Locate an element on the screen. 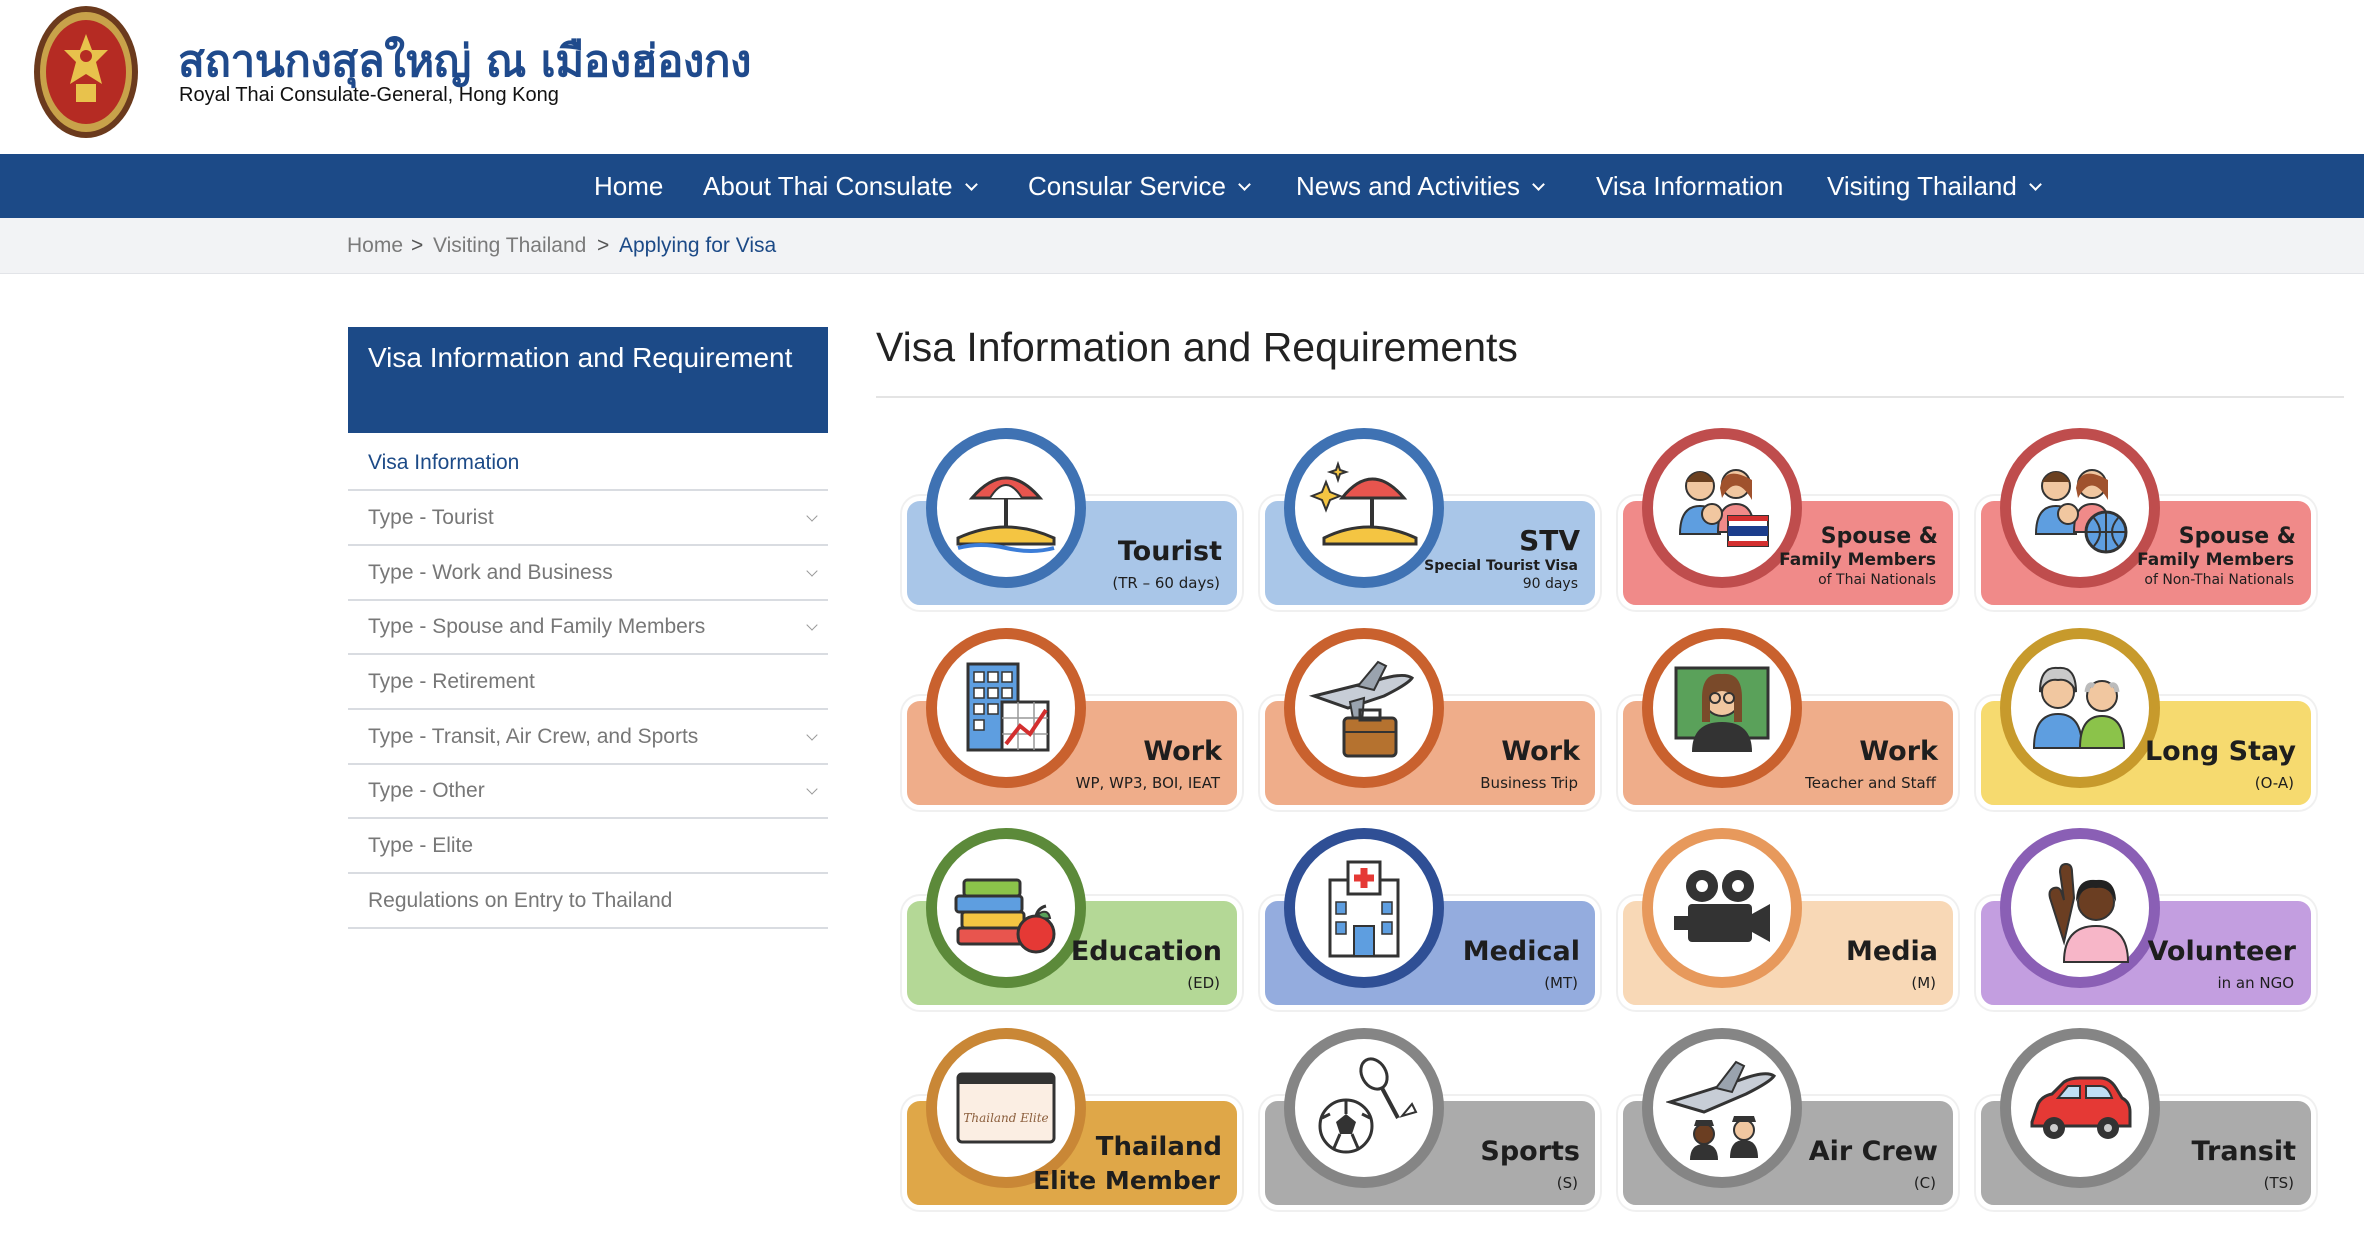 The image size is (2364, 1236). visa-card-subtitle: in an NGO is located at coordinates (2255, 983).